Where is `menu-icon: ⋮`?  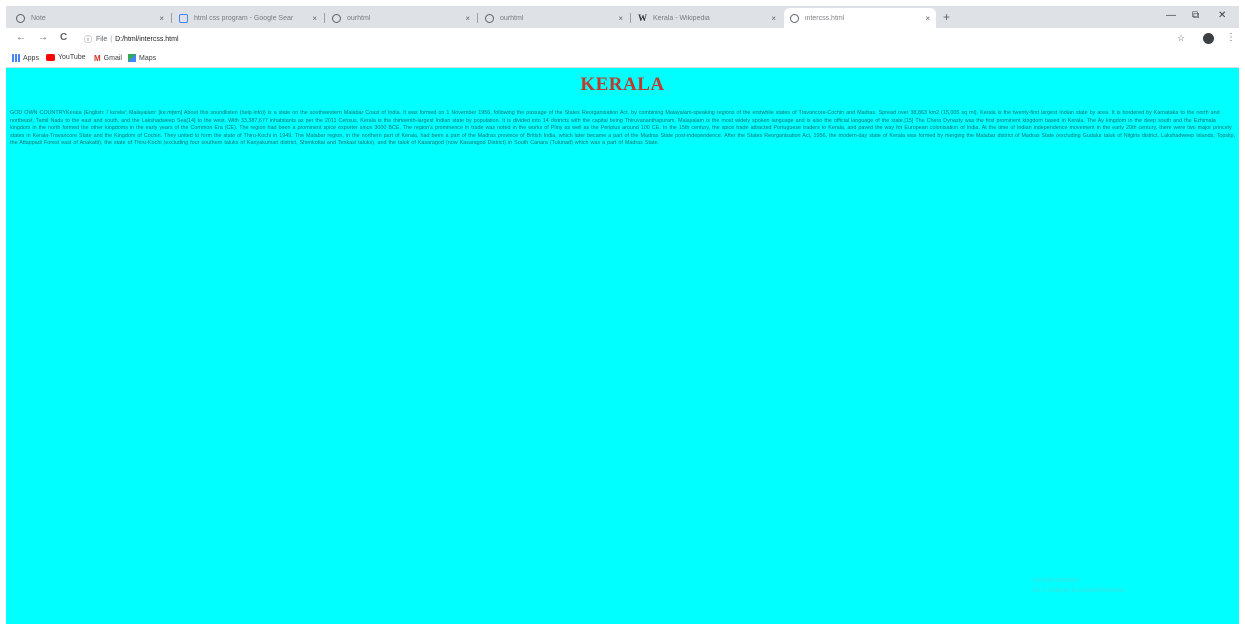 menu-icon: ⋮ is located at coordinates (1231, 37).